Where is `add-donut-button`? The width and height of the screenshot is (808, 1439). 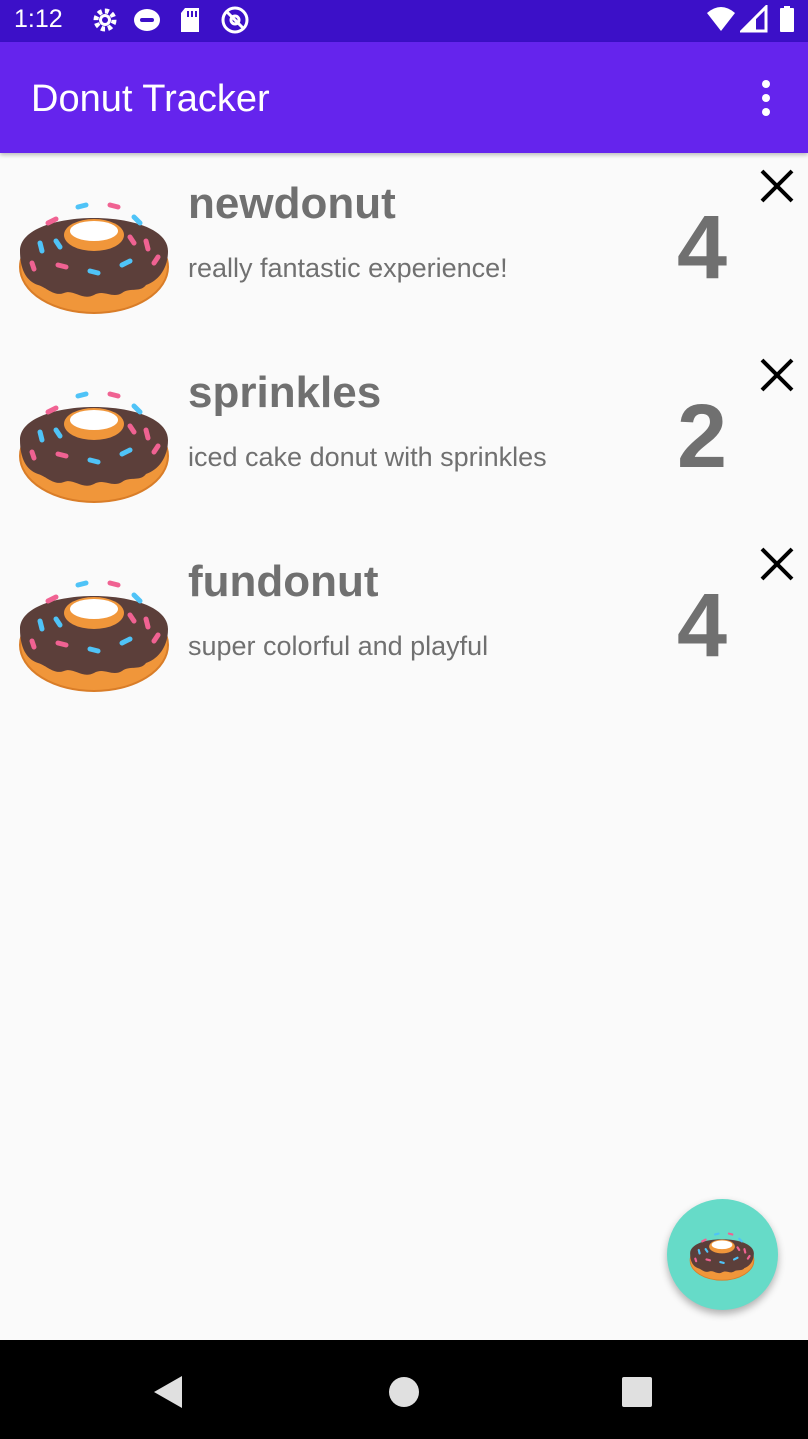 add-donut-button is located at coordinates (722, 1254).